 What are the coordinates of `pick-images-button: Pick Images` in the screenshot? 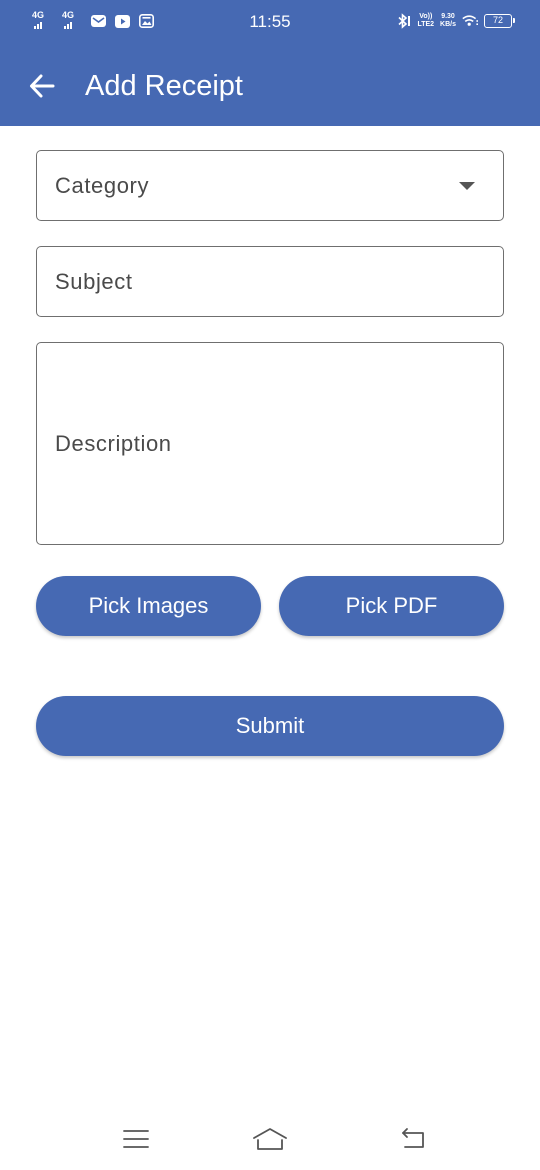 It's located at (148, 606).